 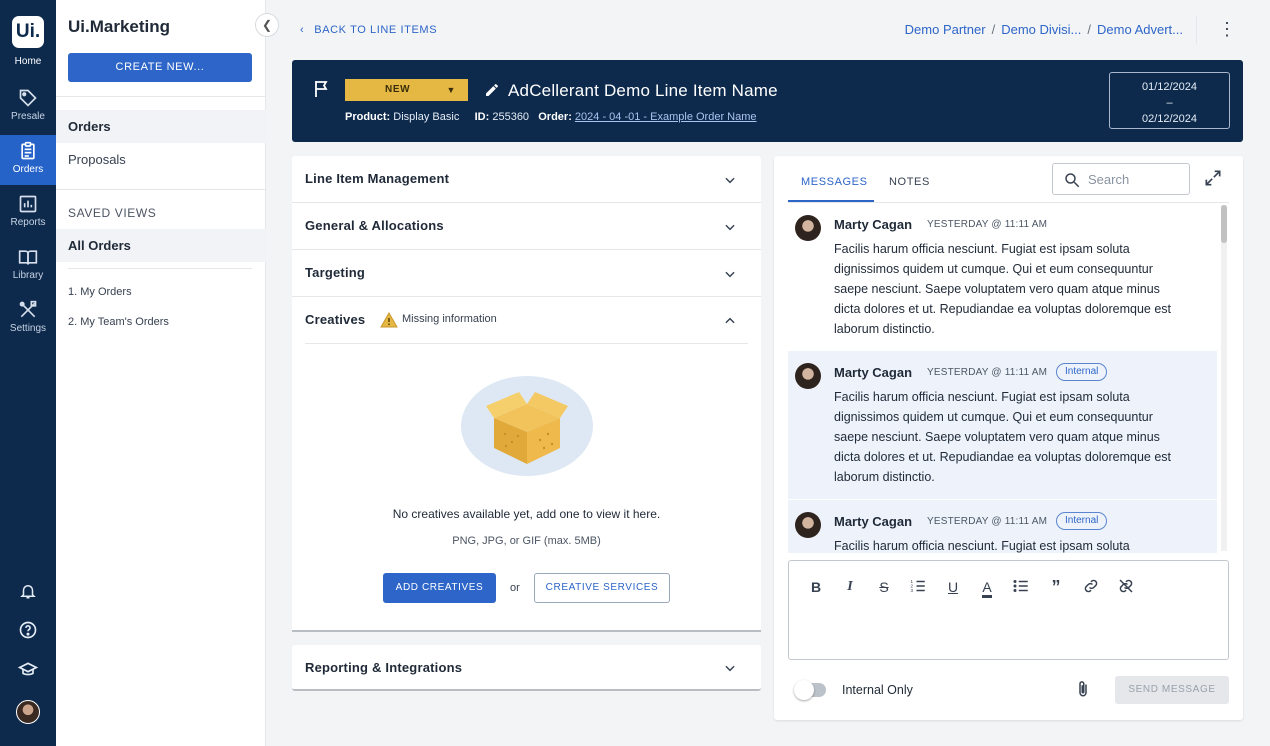 What do you see at coordinates (526, 179) in the screenshot?
I see `section-line-item-management: Line Item Management` at bounding box center [526, 179].